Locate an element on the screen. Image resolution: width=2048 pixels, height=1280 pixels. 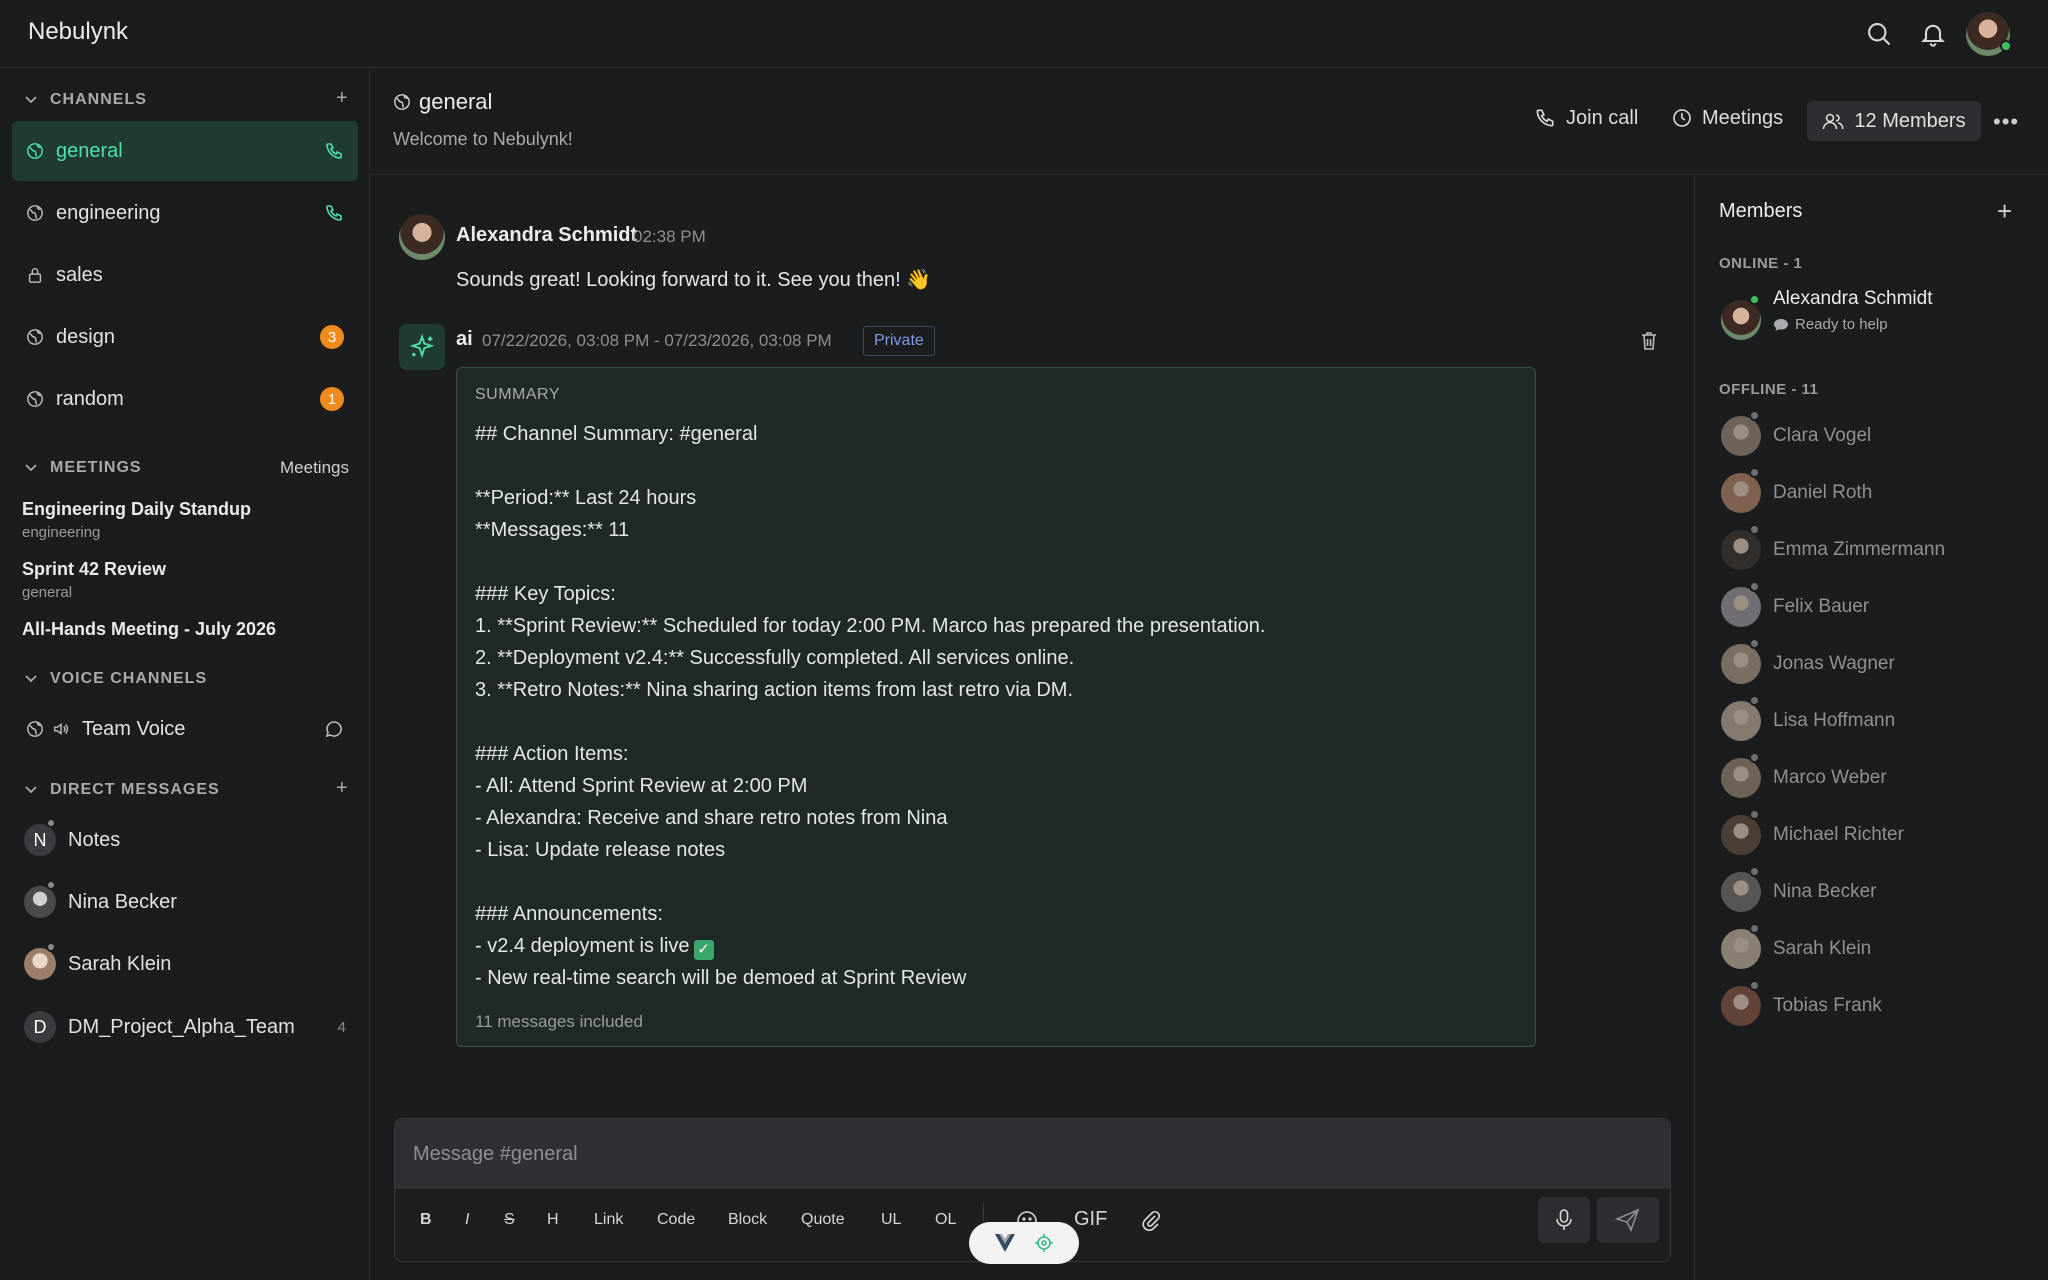
channel-item-engineering: engineering is located at coordinates (185, 213).